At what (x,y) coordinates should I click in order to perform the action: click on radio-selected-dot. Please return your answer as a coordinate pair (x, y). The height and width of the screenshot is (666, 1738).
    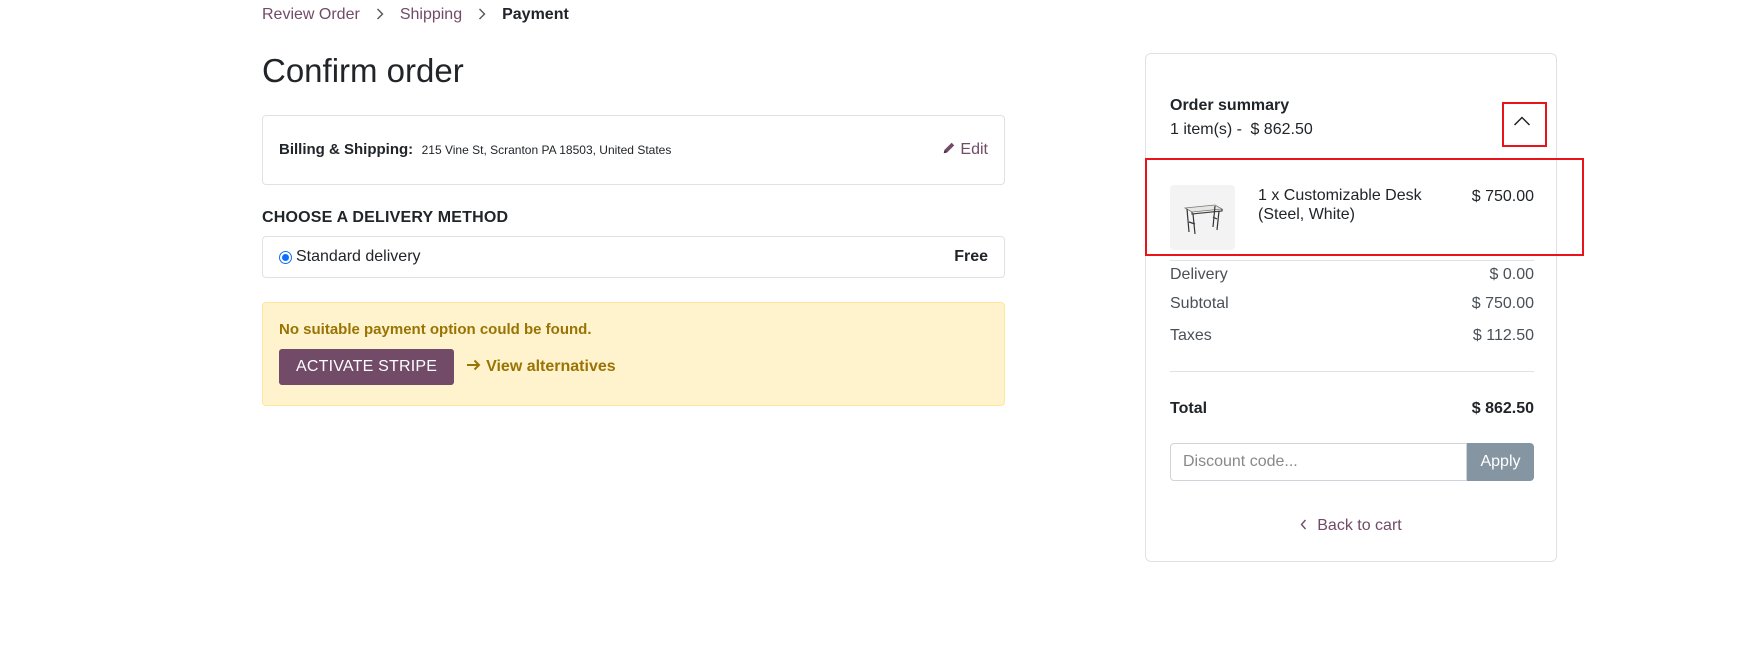
    Looking at the image, I should click on (285, 257).